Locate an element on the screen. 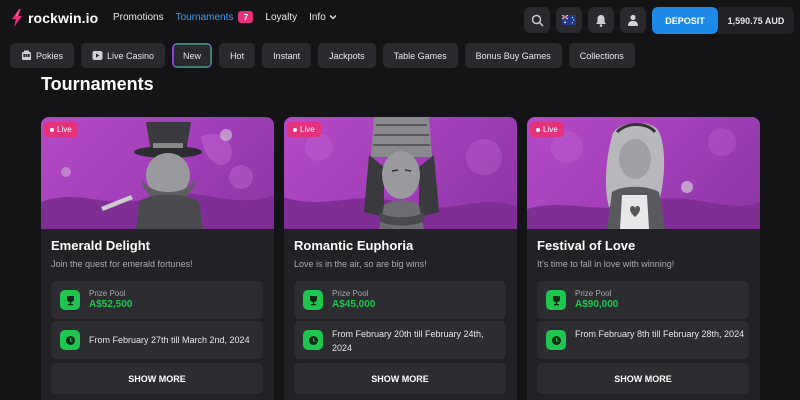  play-icon is located at coordinates (97, 55).